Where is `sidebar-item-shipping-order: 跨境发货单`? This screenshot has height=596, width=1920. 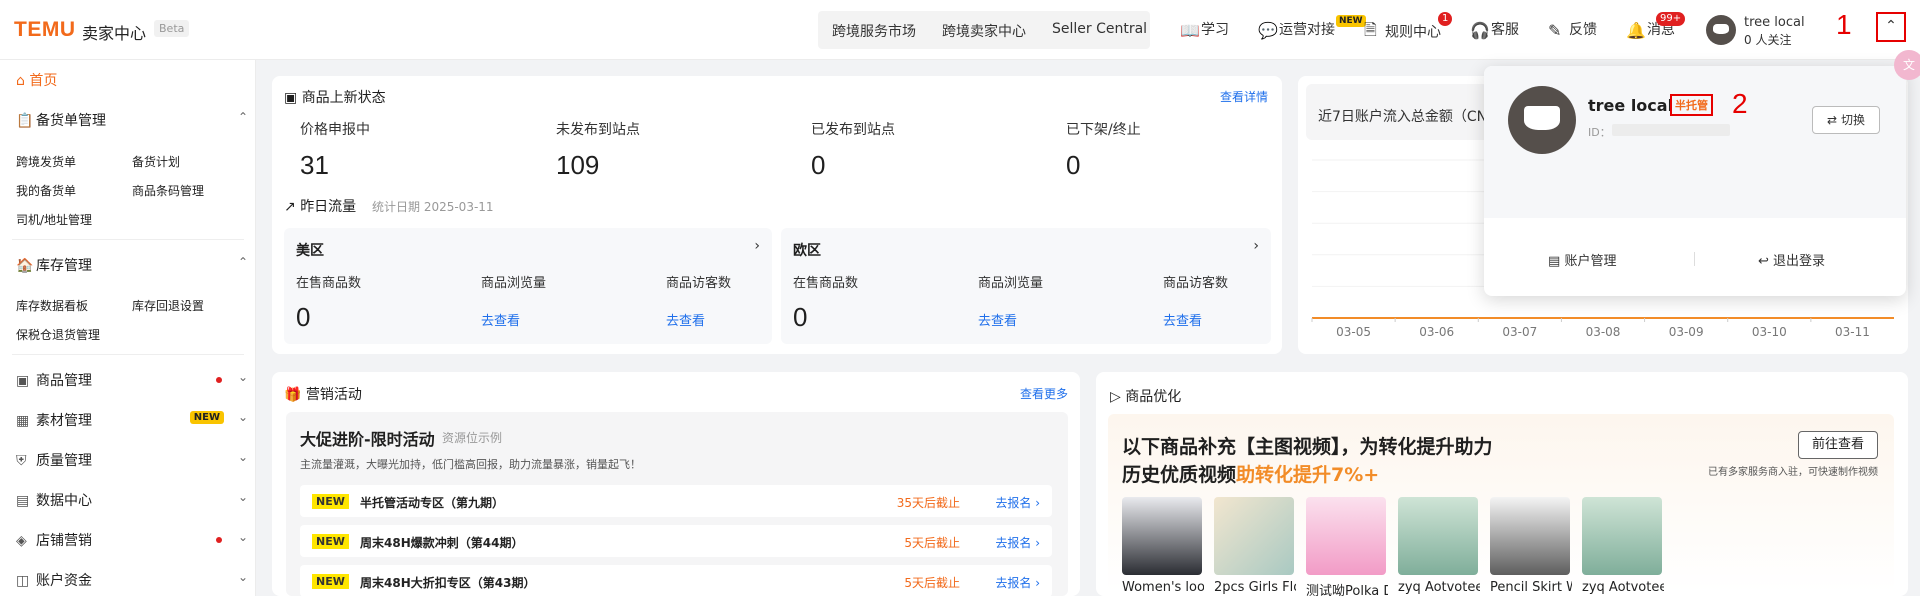 sidebar-item-shipping-order: 跨境发货单 is located at coordinates (46, 161).